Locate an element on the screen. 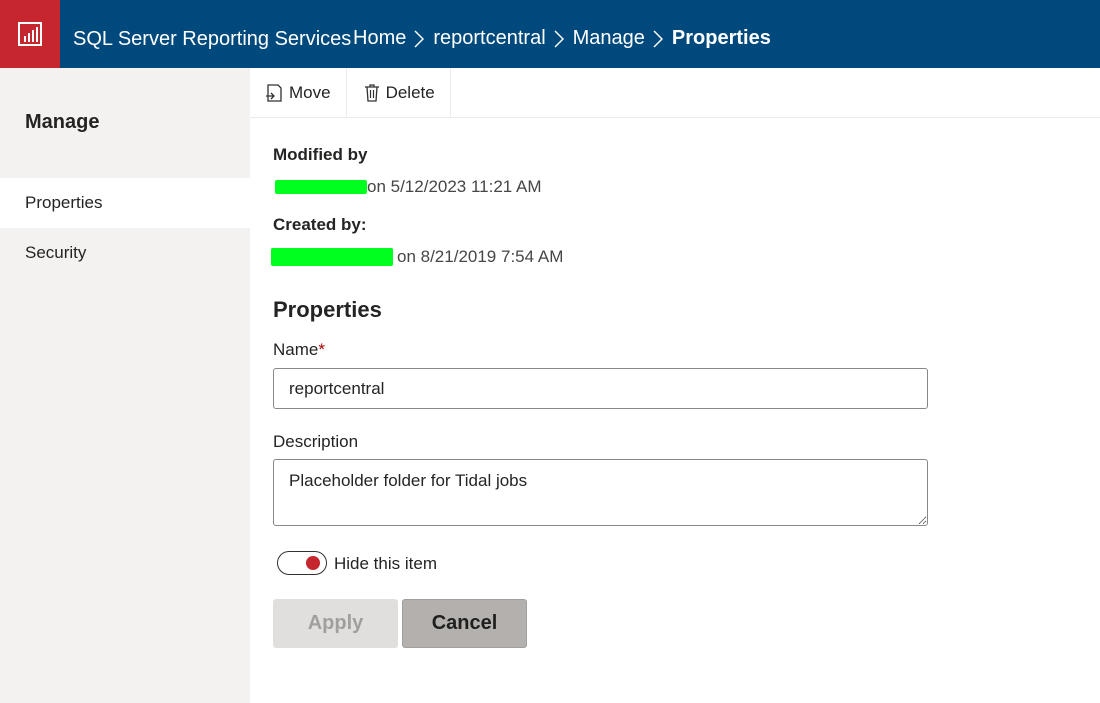  move-button: Move is located at coordinates (298, 92).